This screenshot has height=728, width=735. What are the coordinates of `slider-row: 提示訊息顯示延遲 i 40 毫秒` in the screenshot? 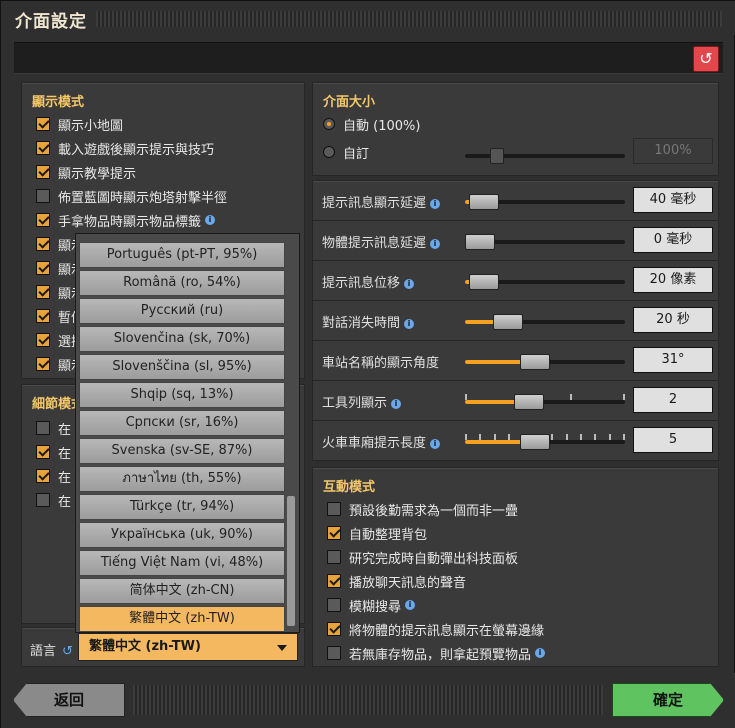 It's located at (515, 201).